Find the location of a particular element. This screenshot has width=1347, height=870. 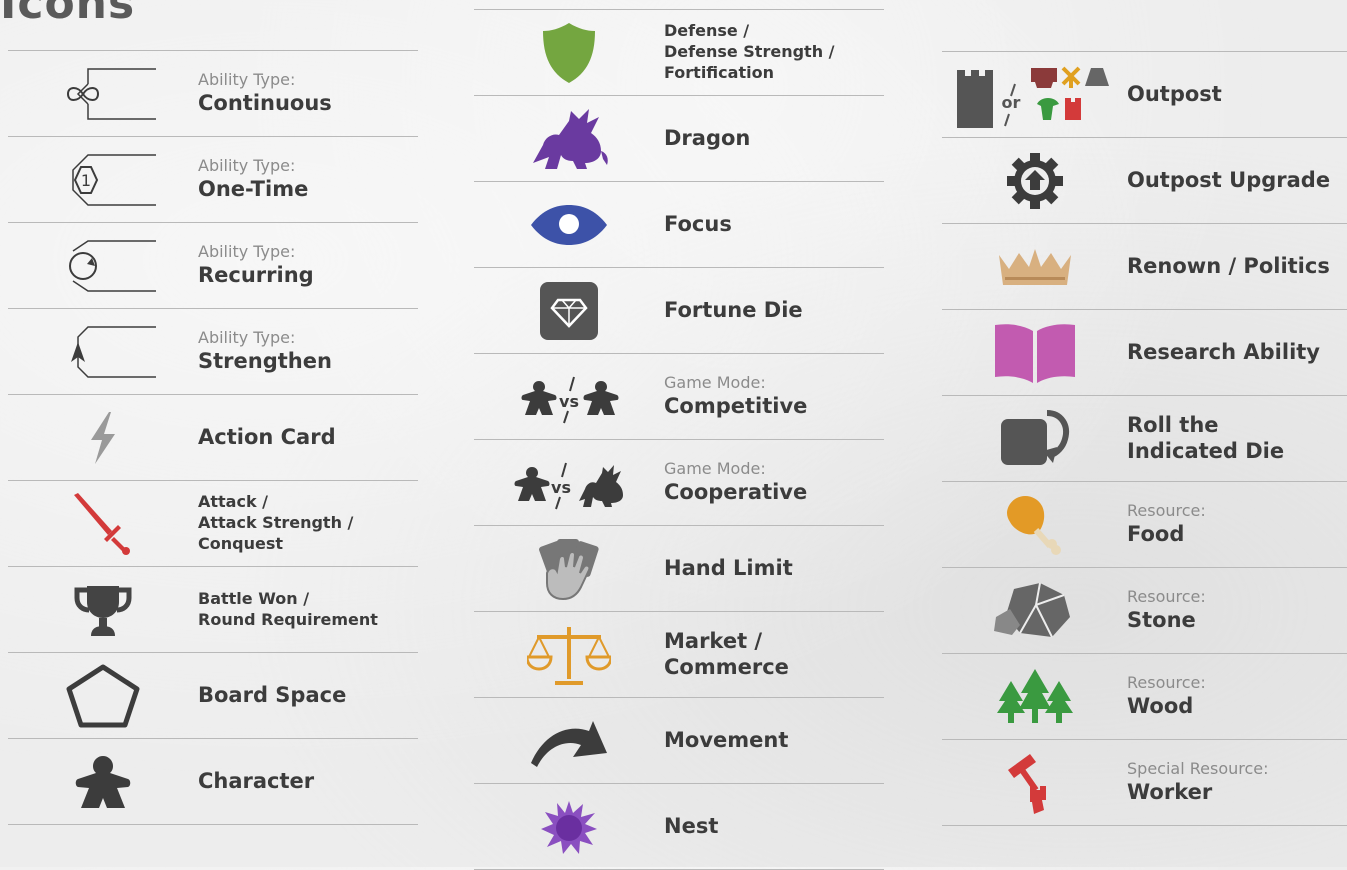

legend-row-stone: Resource: Stone is located at coordinates (1144, 610).